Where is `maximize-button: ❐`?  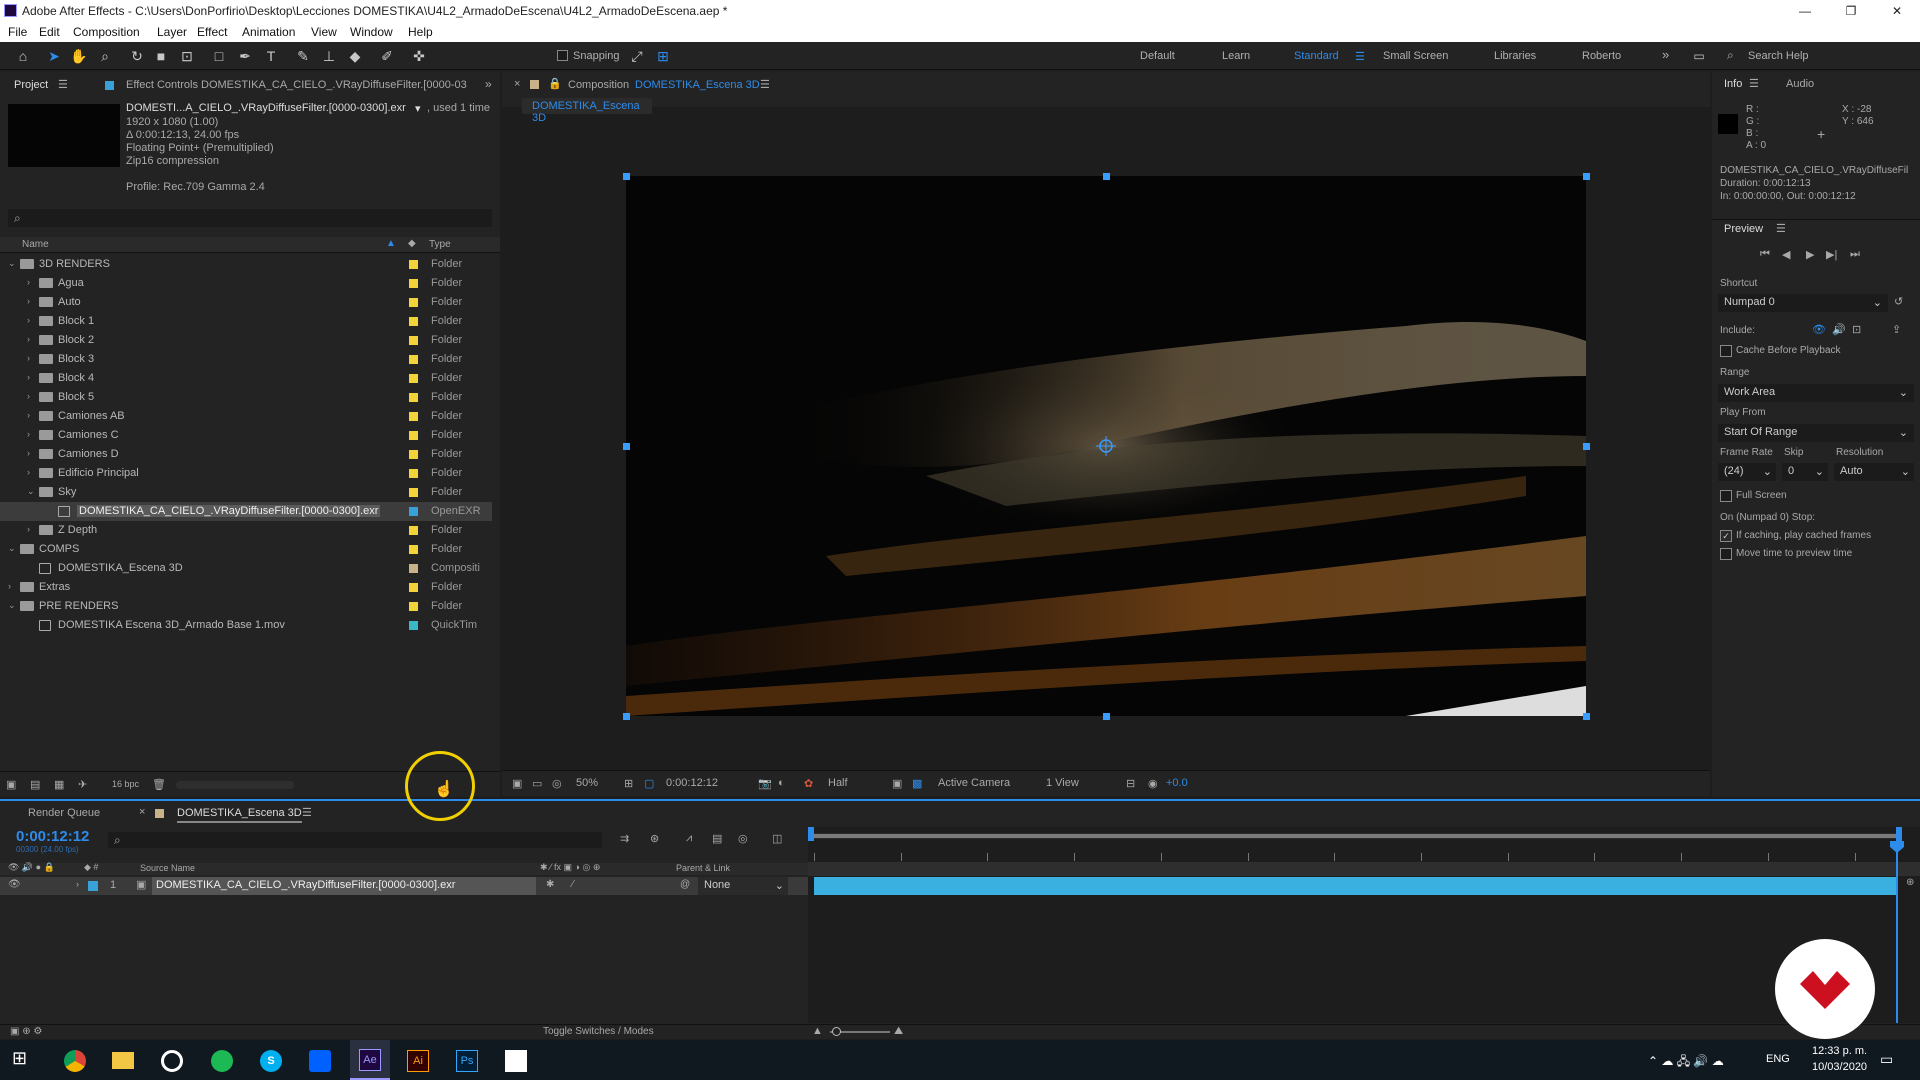 maximize-button: ❐ is located at coordinates (1851, 11).